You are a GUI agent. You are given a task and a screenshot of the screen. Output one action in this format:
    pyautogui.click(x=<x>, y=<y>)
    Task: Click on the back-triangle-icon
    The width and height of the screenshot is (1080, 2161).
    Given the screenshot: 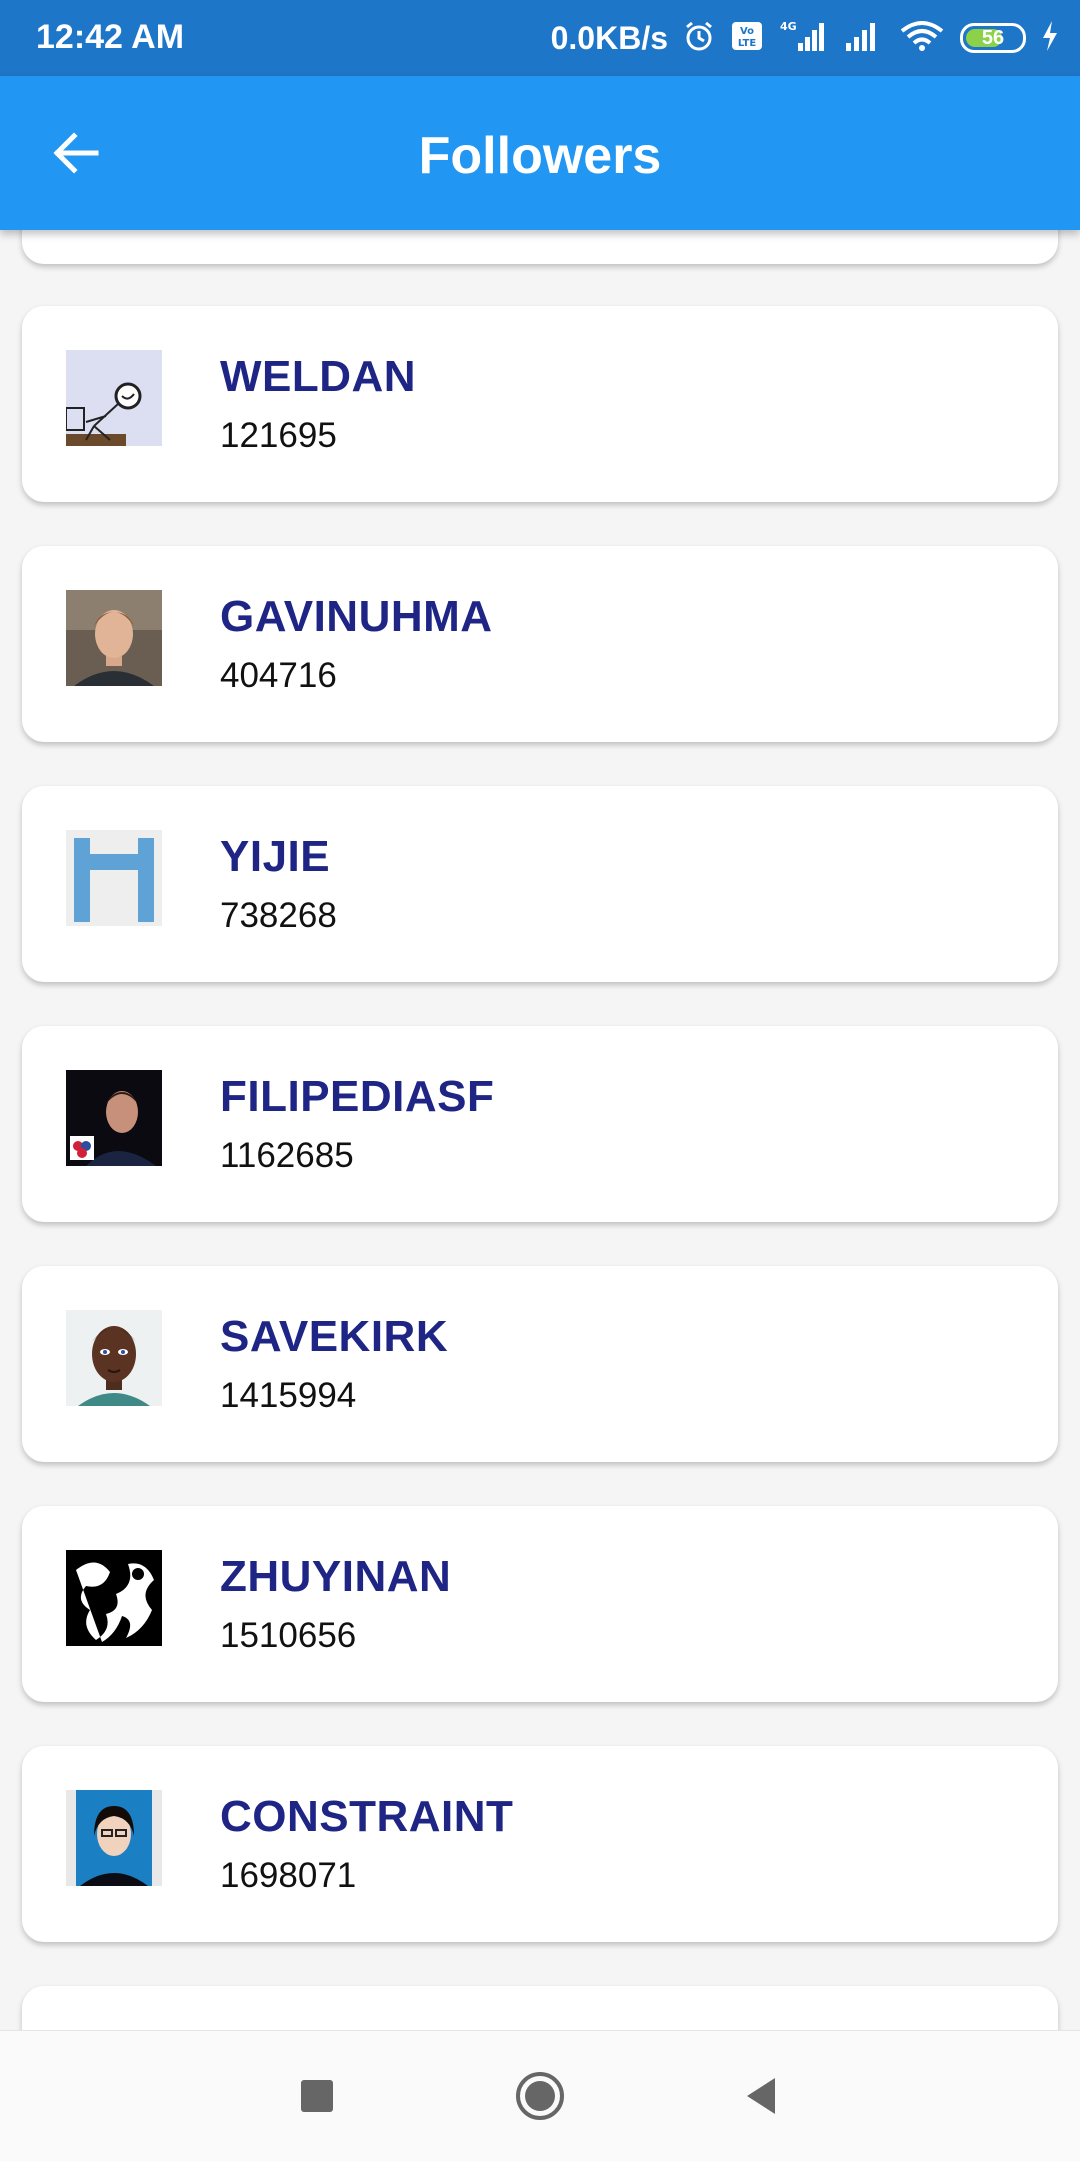 What is the action you would take?
    pyautogui.click(x=761, y=2096)
    